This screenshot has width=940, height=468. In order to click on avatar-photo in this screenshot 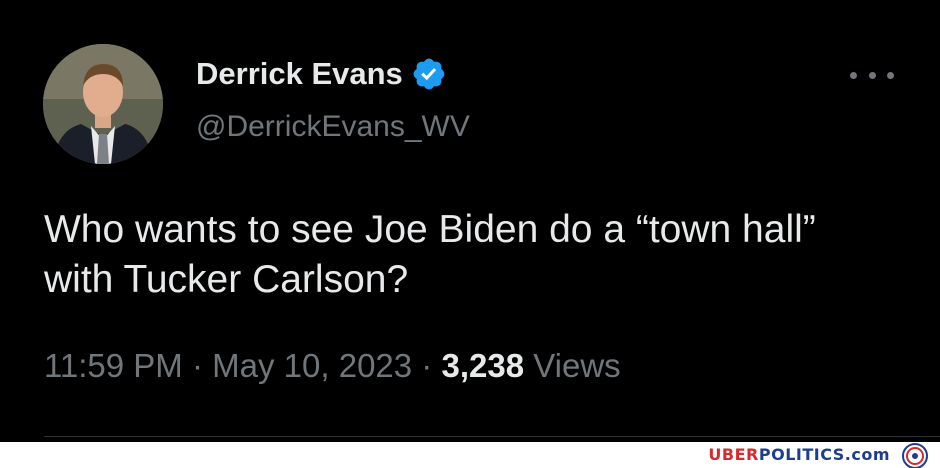, I will do `click(103, 104)`.